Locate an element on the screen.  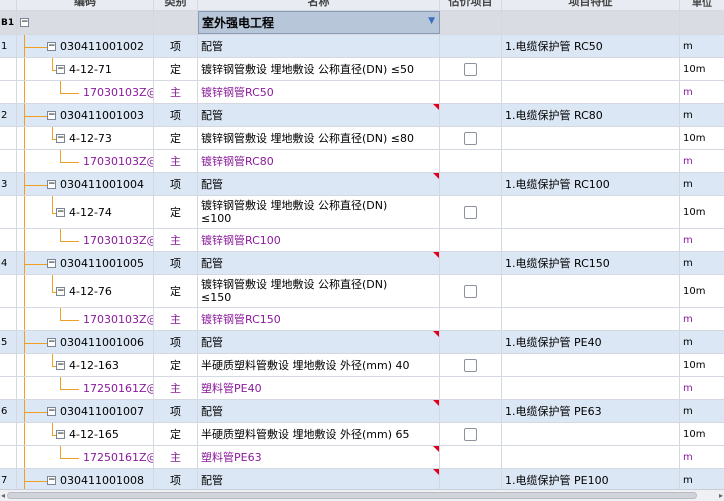
code-cell: 17030103Z@5 is located at coordinates (85, 319).